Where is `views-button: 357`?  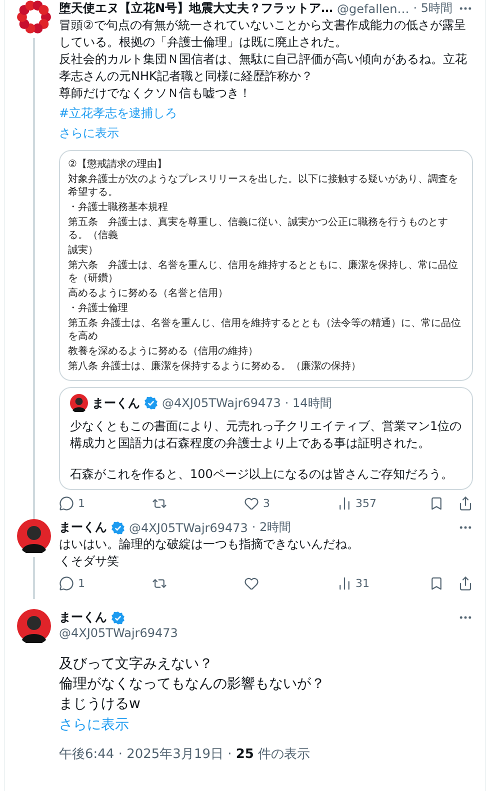 views-button: 357 is located at coordinates (356, 503).